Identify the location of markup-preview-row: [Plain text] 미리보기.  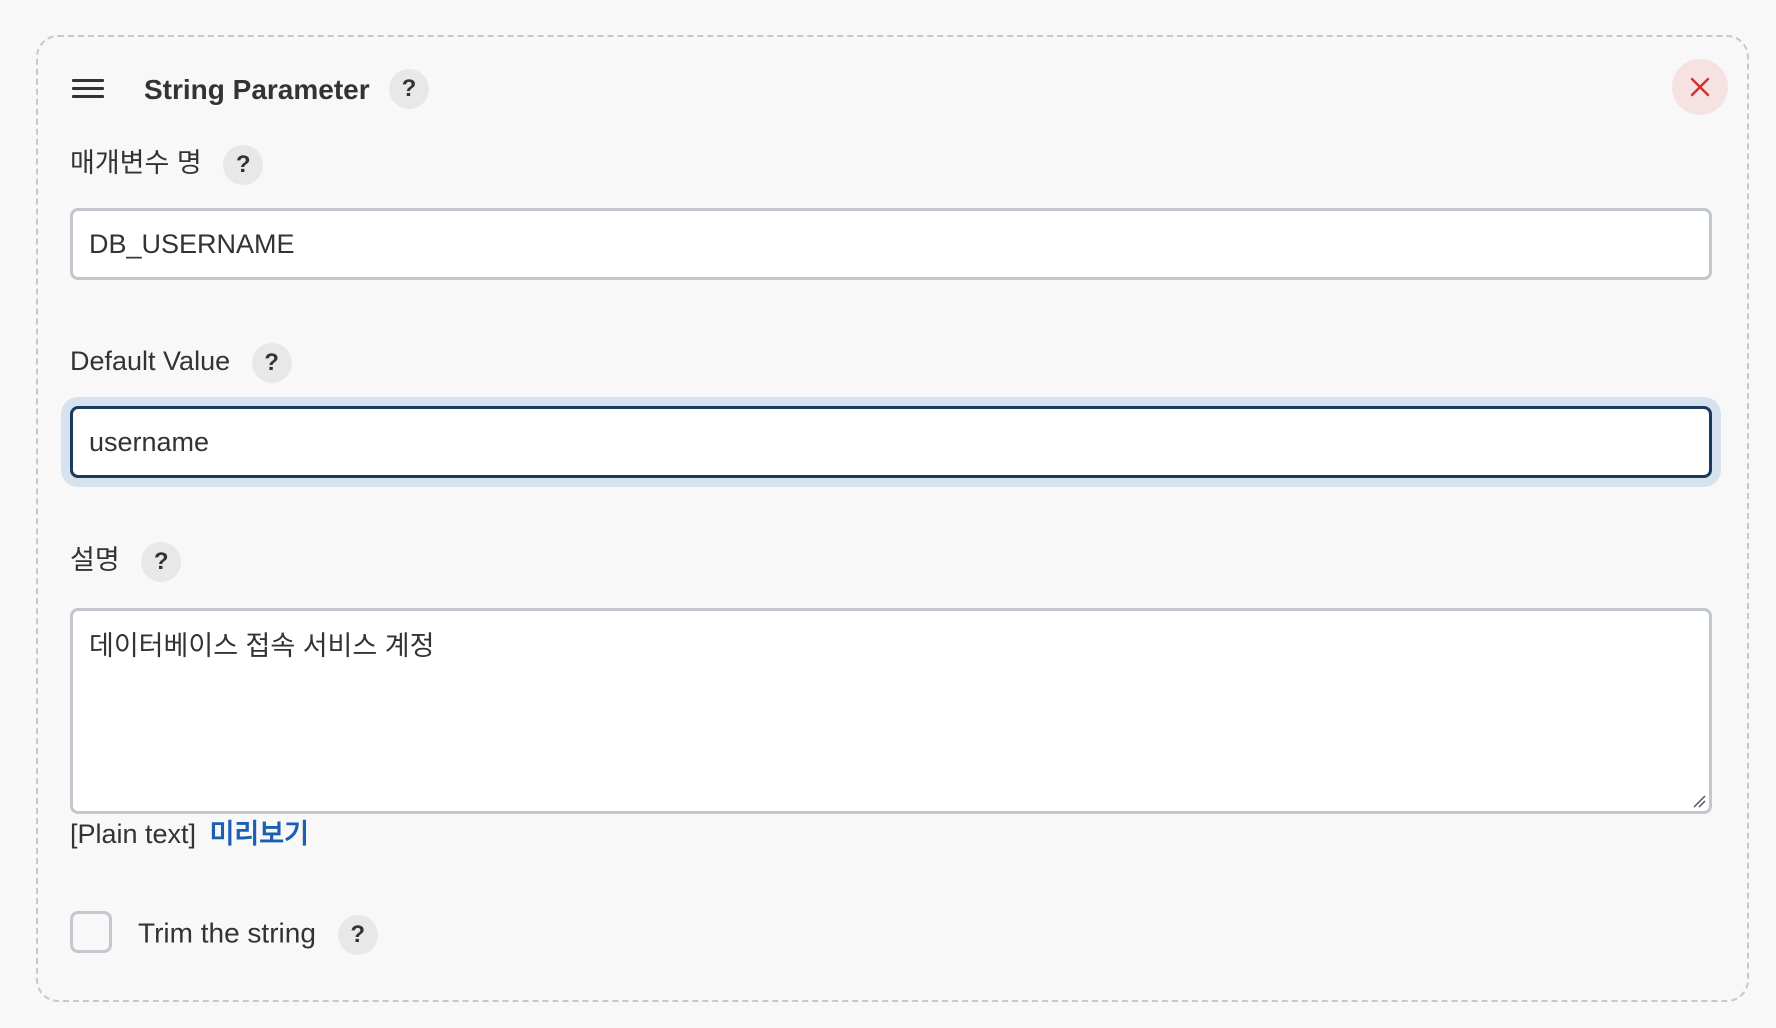
(189, 834).